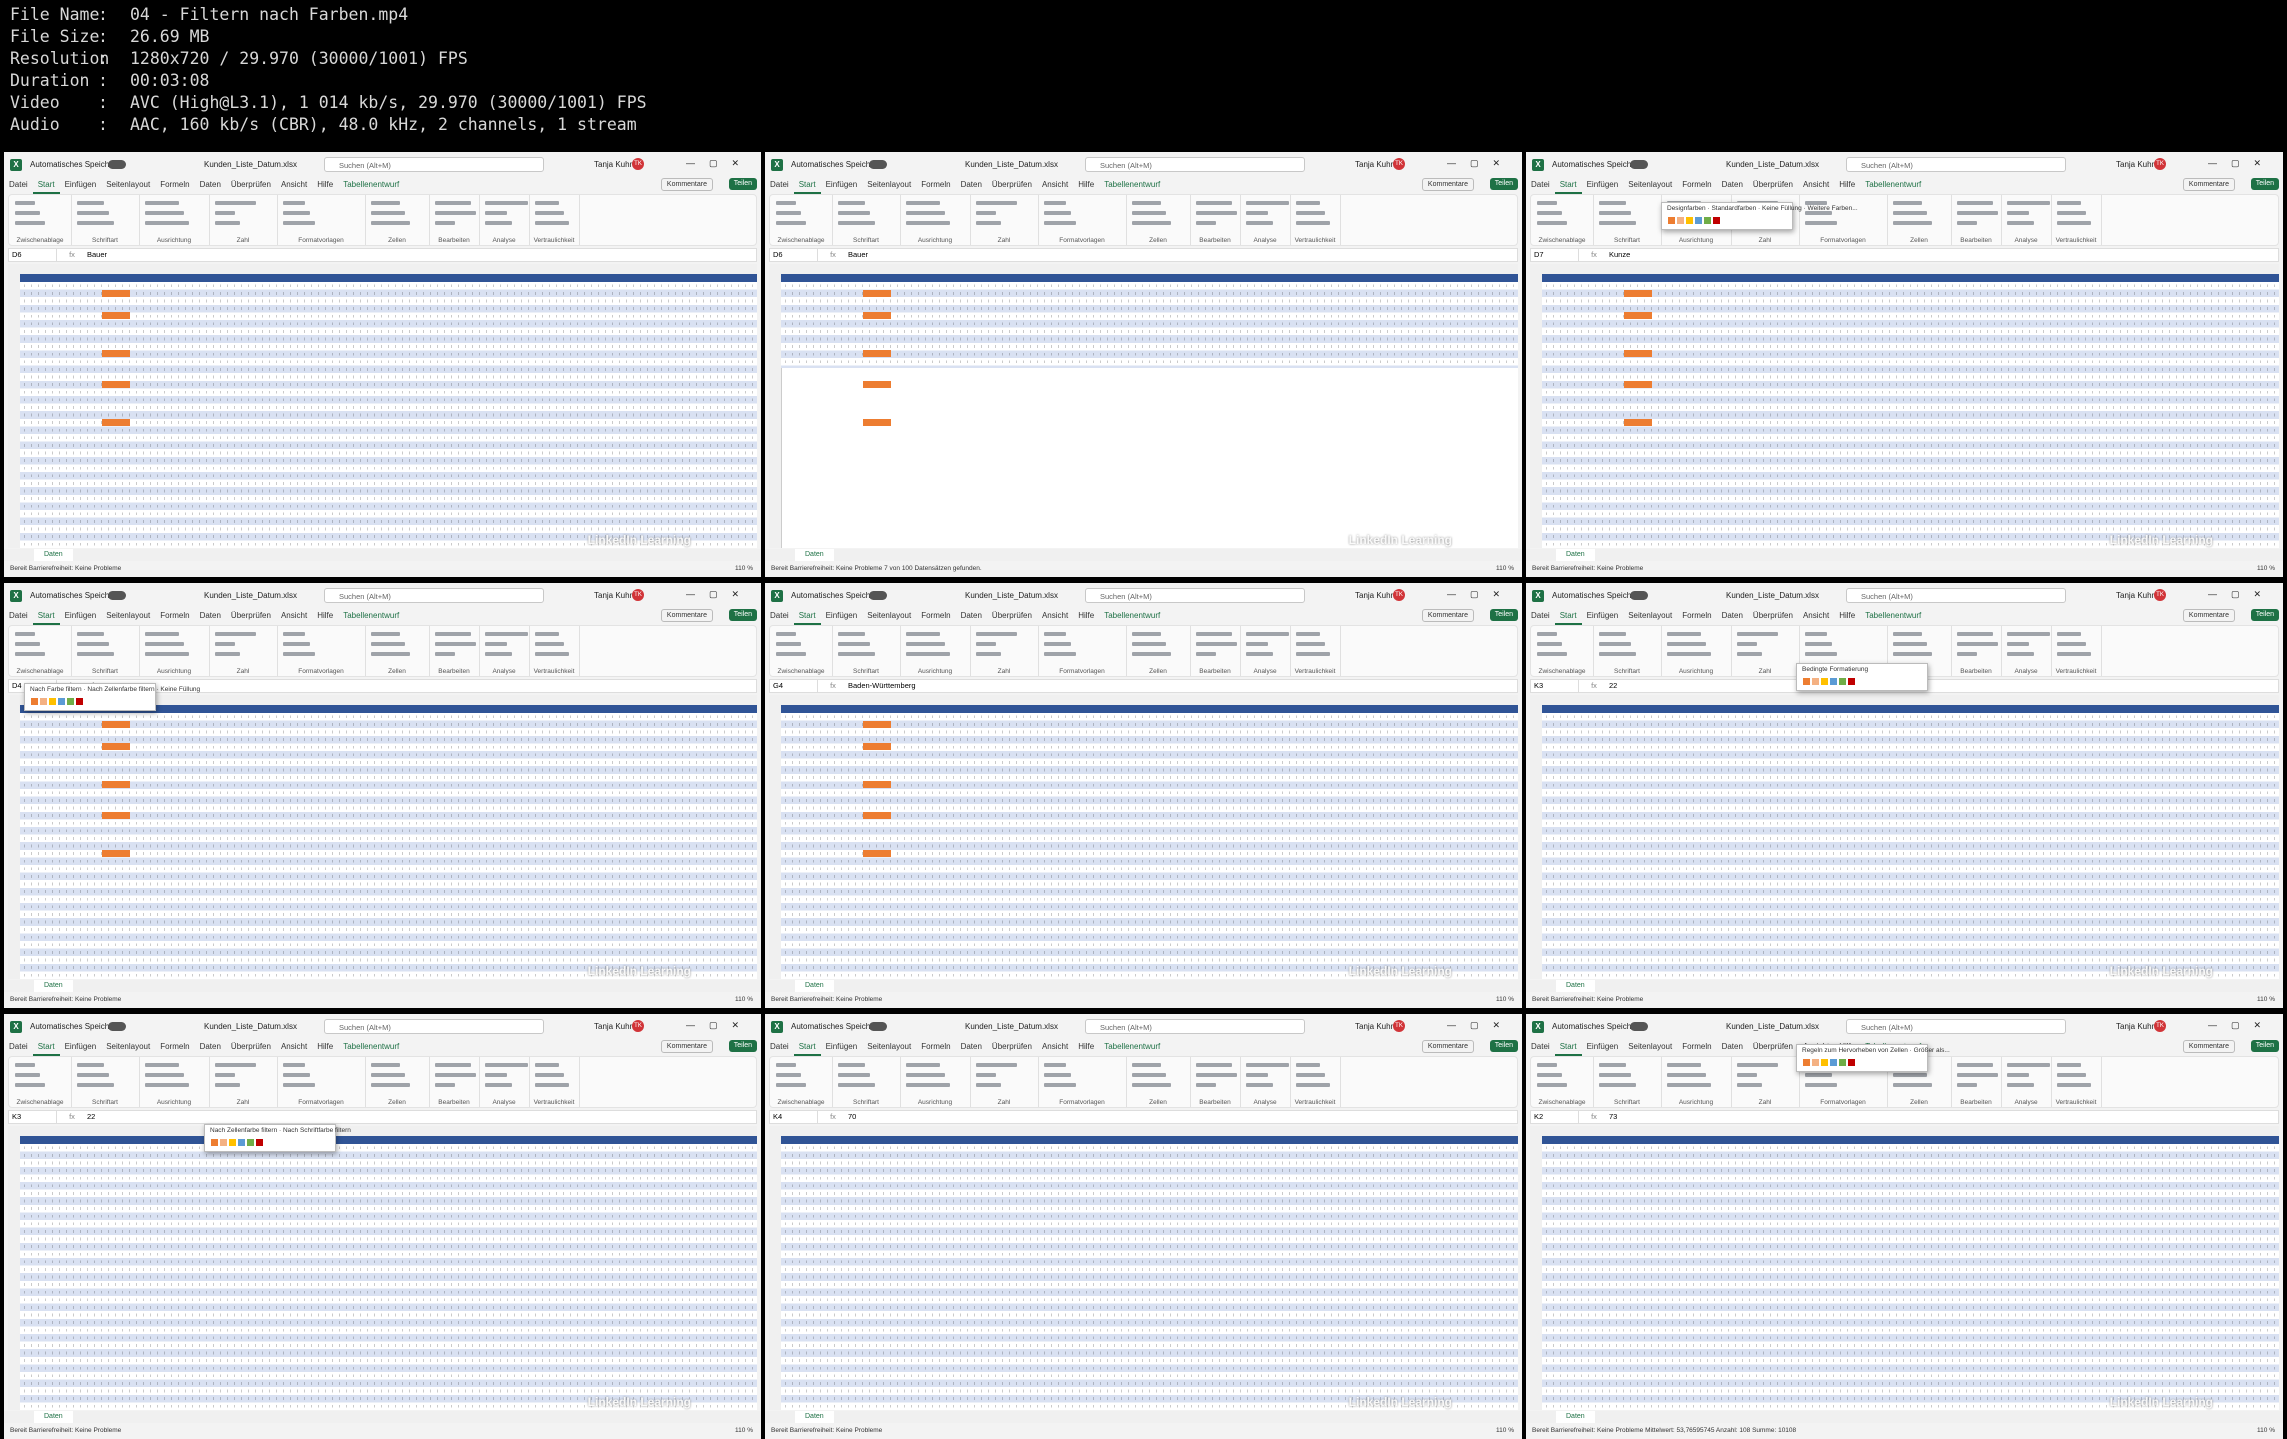 This screenshot has height=1439, width=2287. What do you see at coordinates (210, 616) in the screenshot?
I see `tab-daten: Daten` at bounding box center [210, 616].